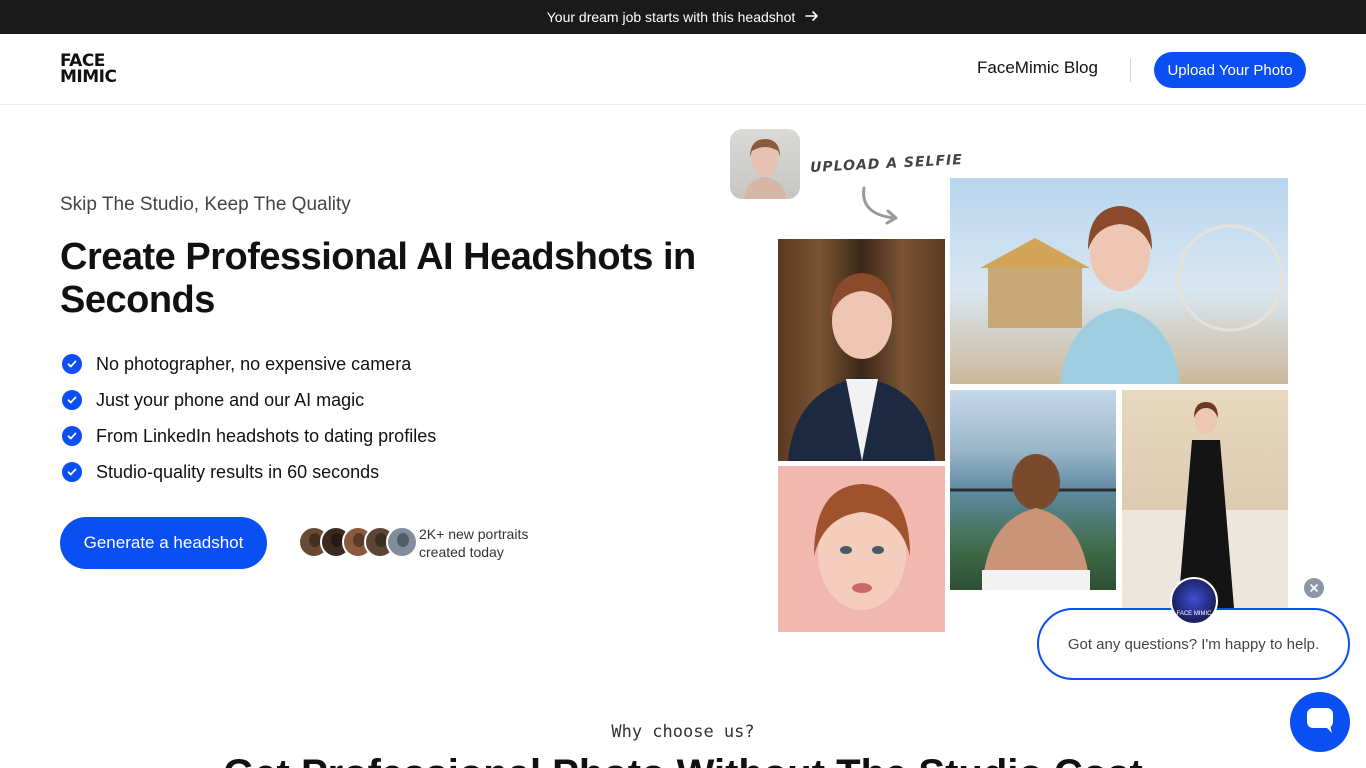 The image size is (1366, 768). What do you see at coordinates (254, 363) in the screenshot?
I see `feature-text: No photographer, no expensive camera` at bounding box center [254, 363].